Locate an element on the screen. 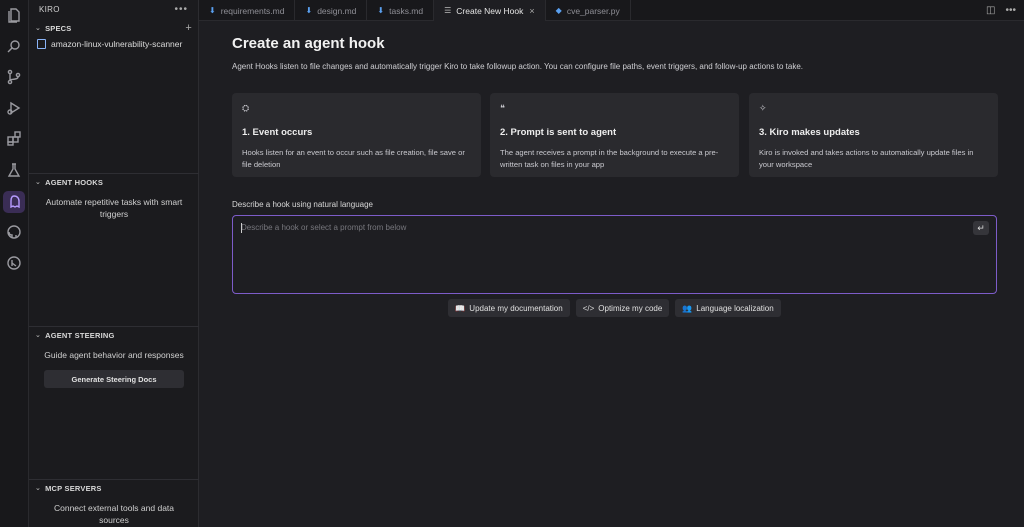 This screenshot has width=1024, height=527. hook-icon: ☰ is located at coordinates (448, 10).